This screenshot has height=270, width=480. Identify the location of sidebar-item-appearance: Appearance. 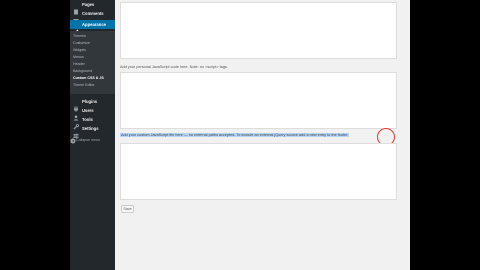
(92, 27).